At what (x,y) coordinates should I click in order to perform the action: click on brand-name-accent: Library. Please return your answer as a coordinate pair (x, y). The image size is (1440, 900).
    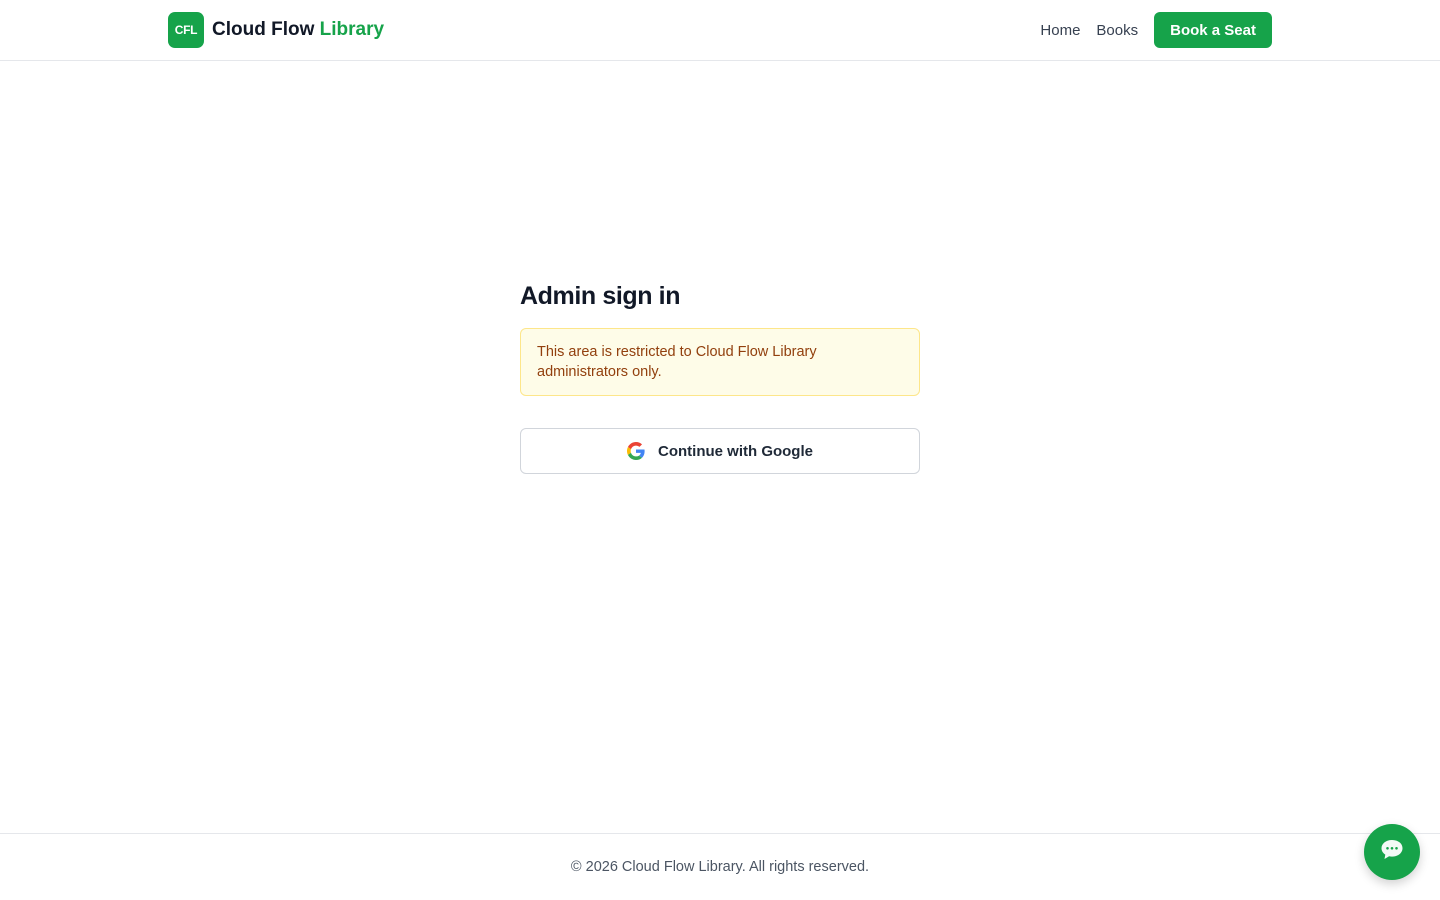
    Looking at the image, I should click on (352, 29).